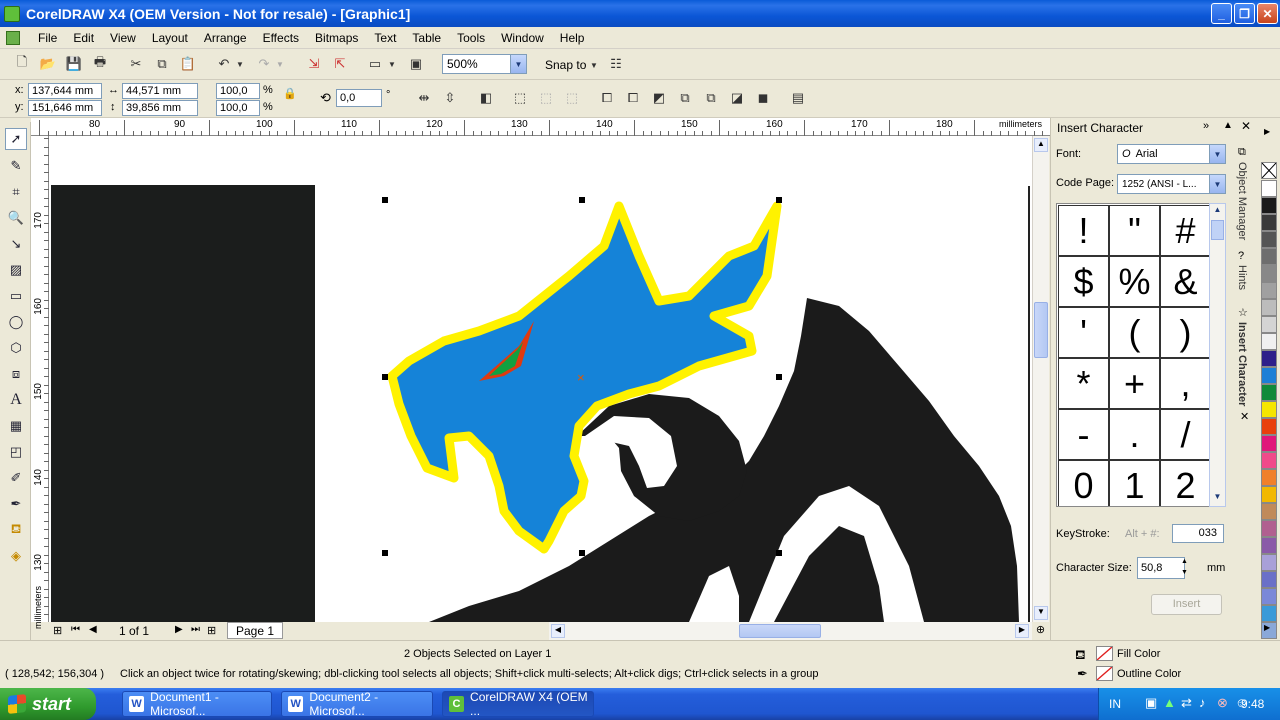  Describe the element at coordinates (1083, 434) in the screenshot. I see `char-cell: -` at that location.